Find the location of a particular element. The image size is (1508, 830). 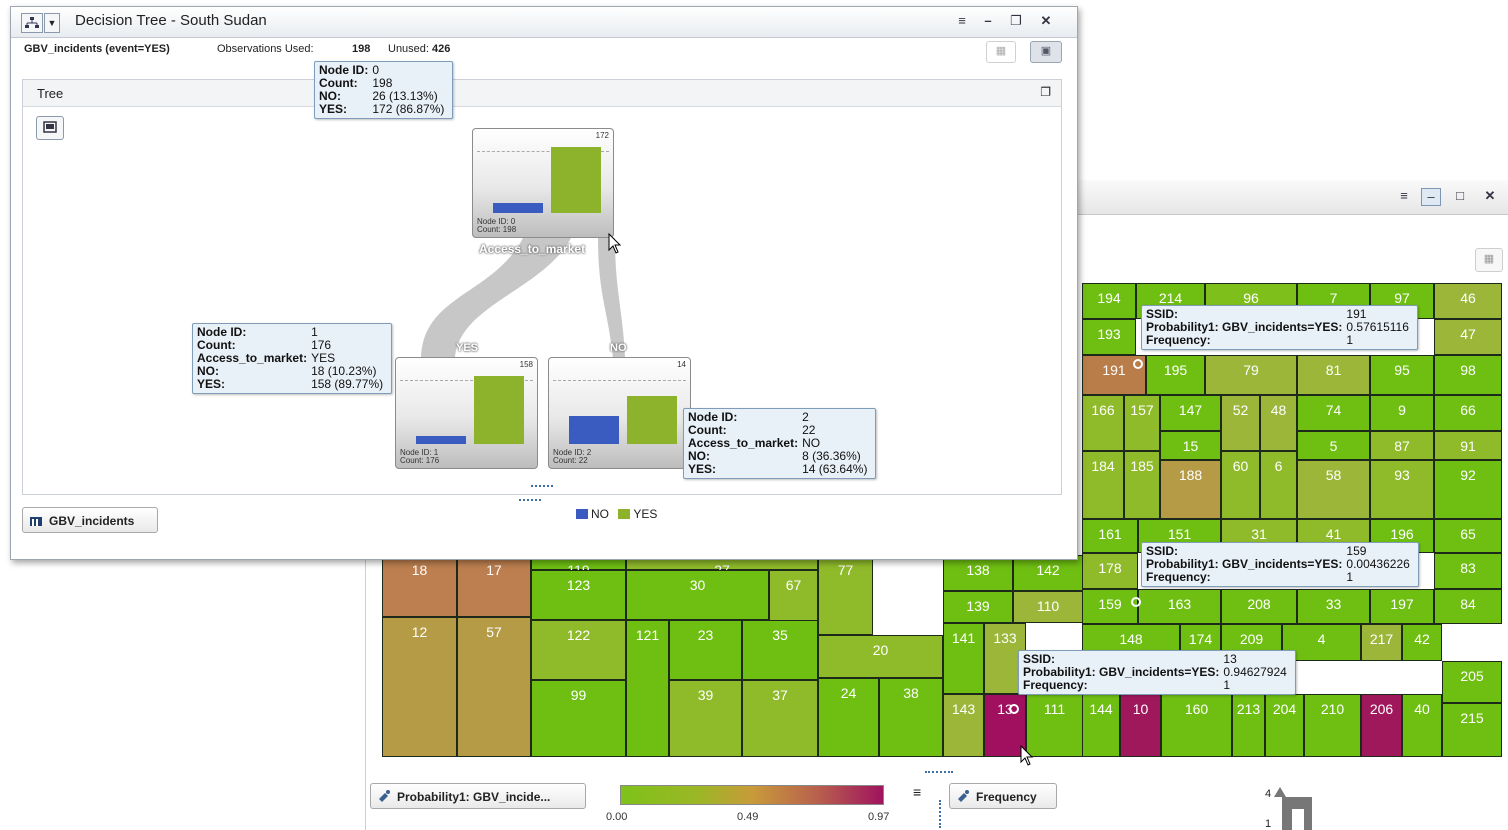

treemap-cell-37: 37 is located at coordinates (780, 718).